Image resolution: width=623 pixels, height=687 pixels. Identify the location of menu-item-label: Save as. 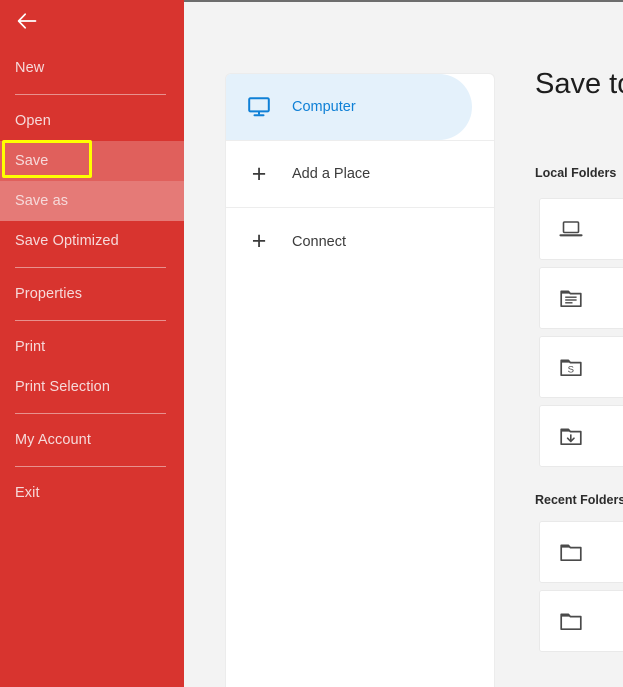
(42, 201).